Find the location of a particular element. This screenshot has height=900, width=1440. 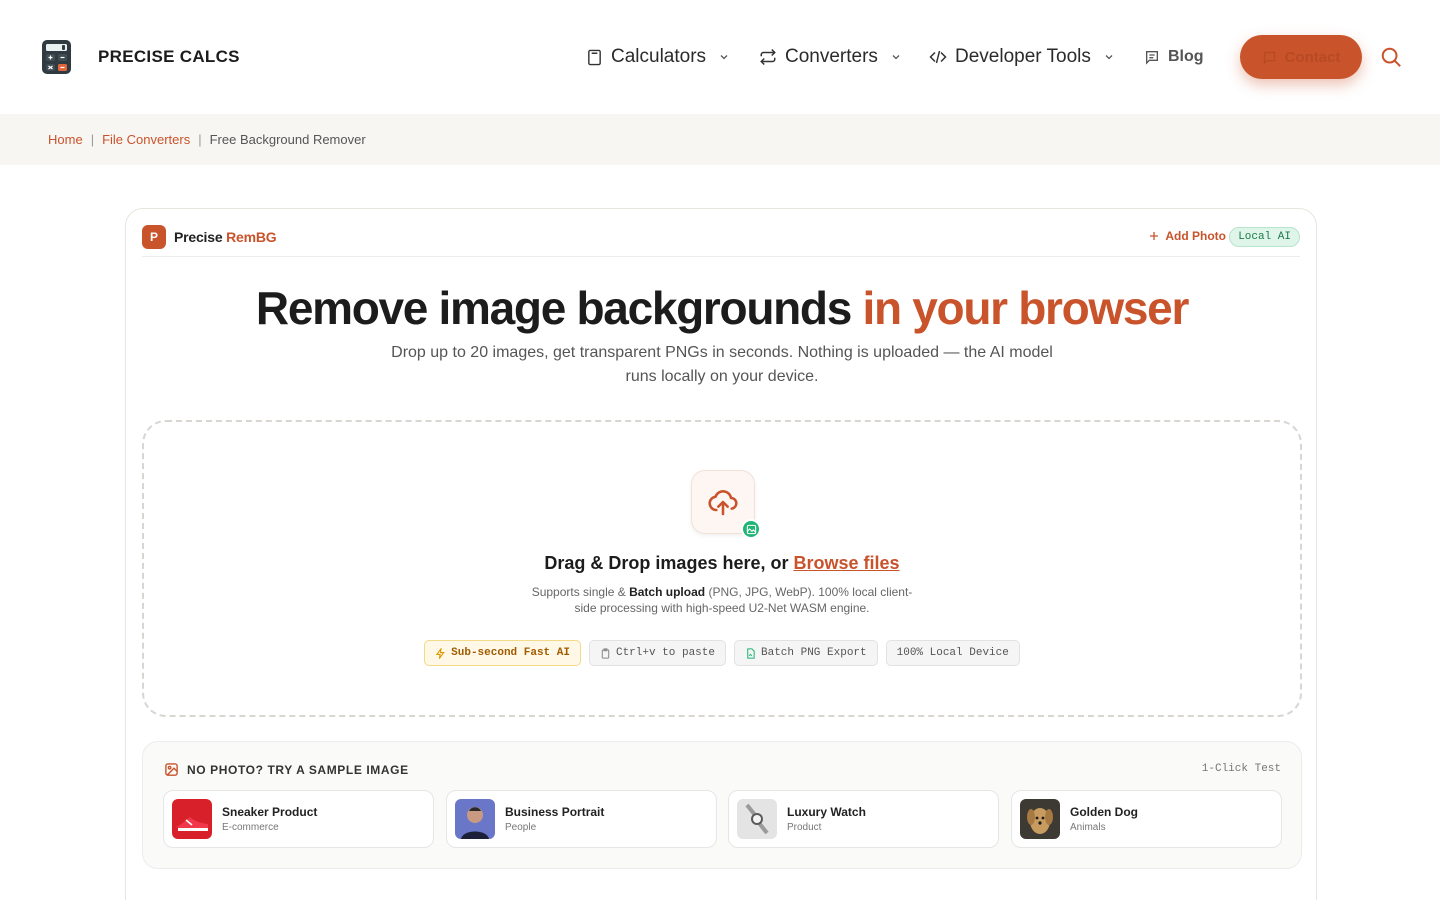

clipboard-icon is located at coordinates (605, 653).